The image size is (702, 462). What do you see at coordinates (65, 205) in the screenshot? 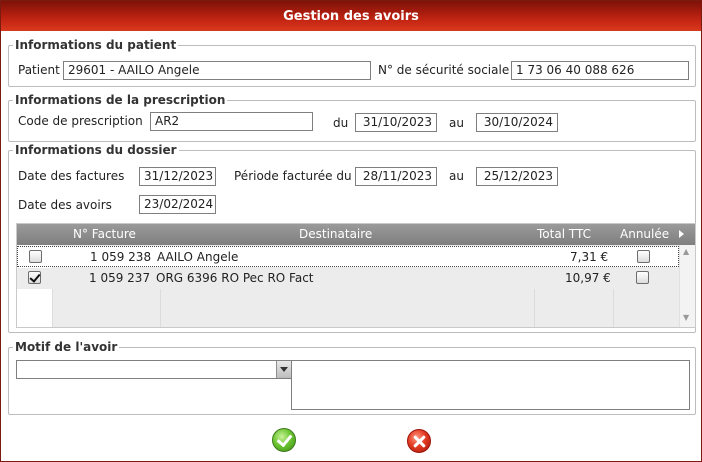
I see `date-avoirs-label: Date des avoirs` at bounding box center [65, 205].